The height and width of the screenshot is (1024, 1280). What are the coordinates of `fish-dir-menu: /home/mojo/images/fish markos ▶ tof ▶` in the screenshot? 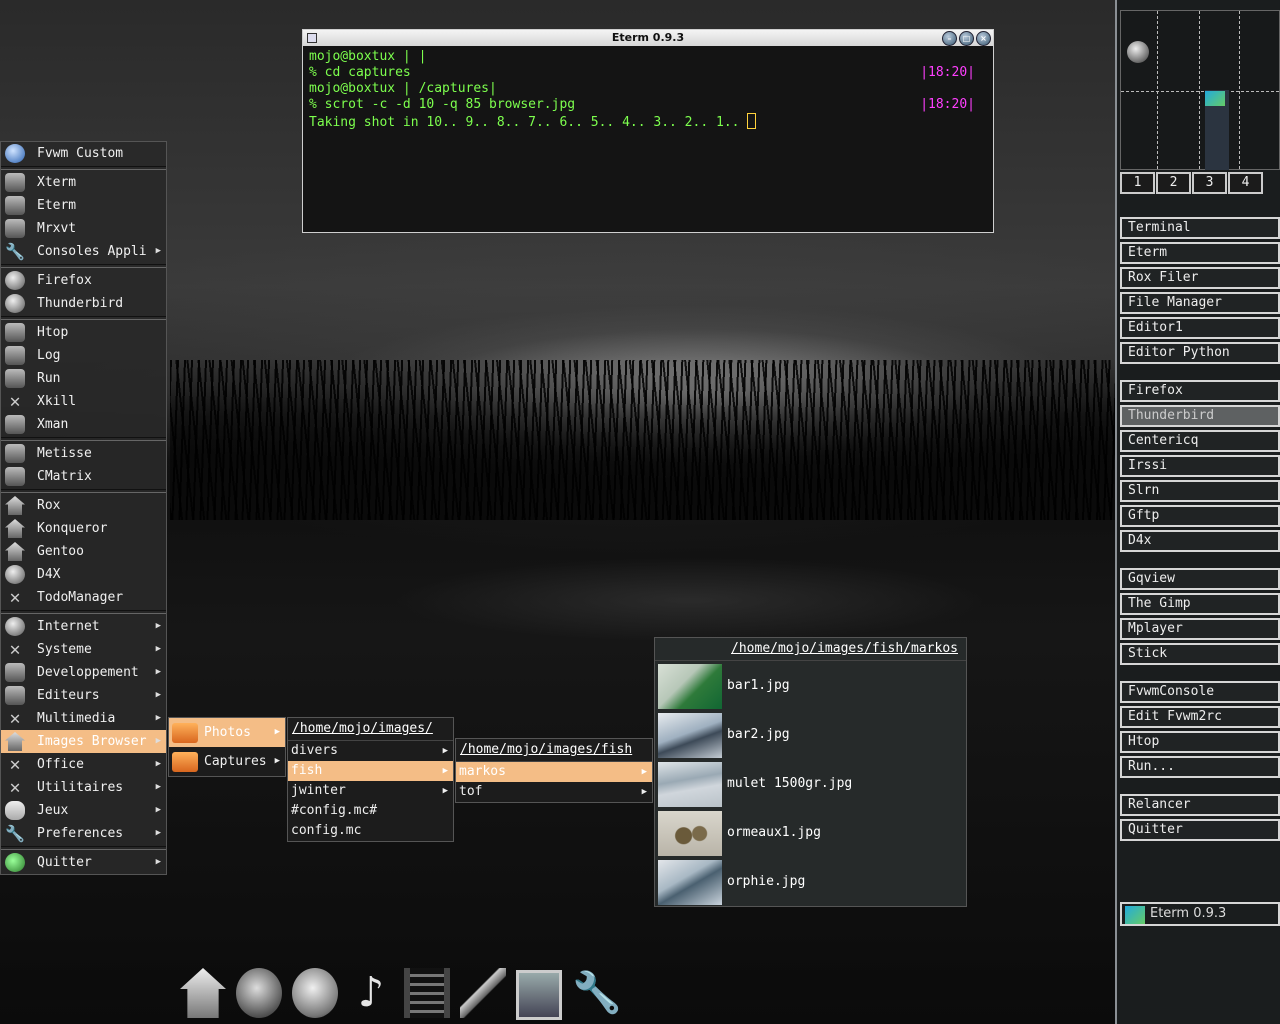 It's located at (554, 770).